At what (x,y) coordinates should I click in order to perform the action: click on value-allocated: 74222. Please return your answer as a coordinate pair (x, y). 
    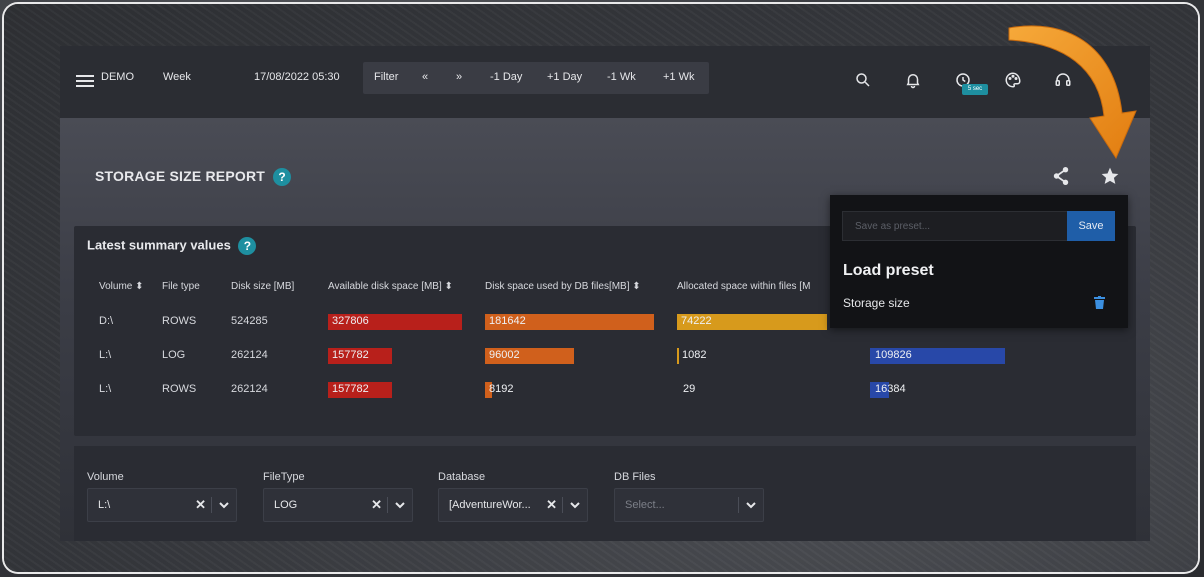
    Looking at the image, I should click on (696, 321).